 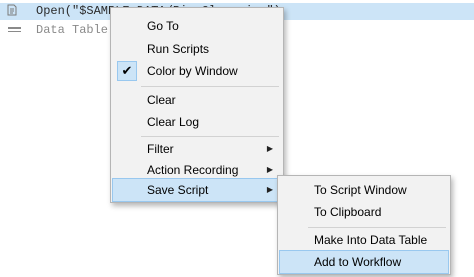 I want to click on script-icon, so click(x=13, y=11).